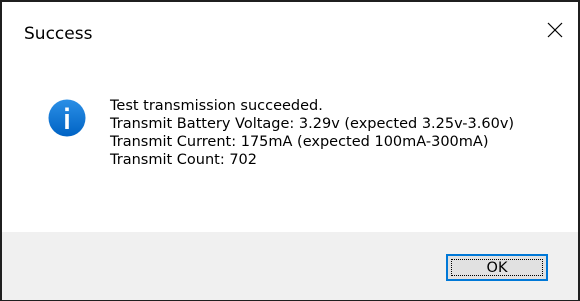 The height and width of the screenshot is (301, 580). What do you see at coordinates (183, 160) in the screenshot?
I see `detail-transmit-count: Transmit Count: 702` at bounding box center [183, 160].